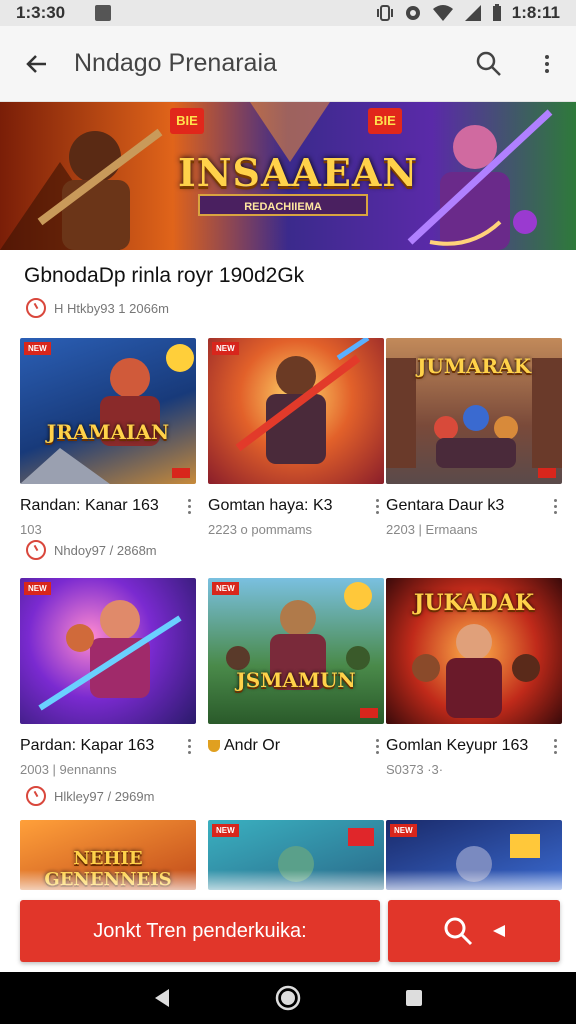 The image size is (576, 1024). I want to click on game-logo: JSMAMUN, so click(296, 680).